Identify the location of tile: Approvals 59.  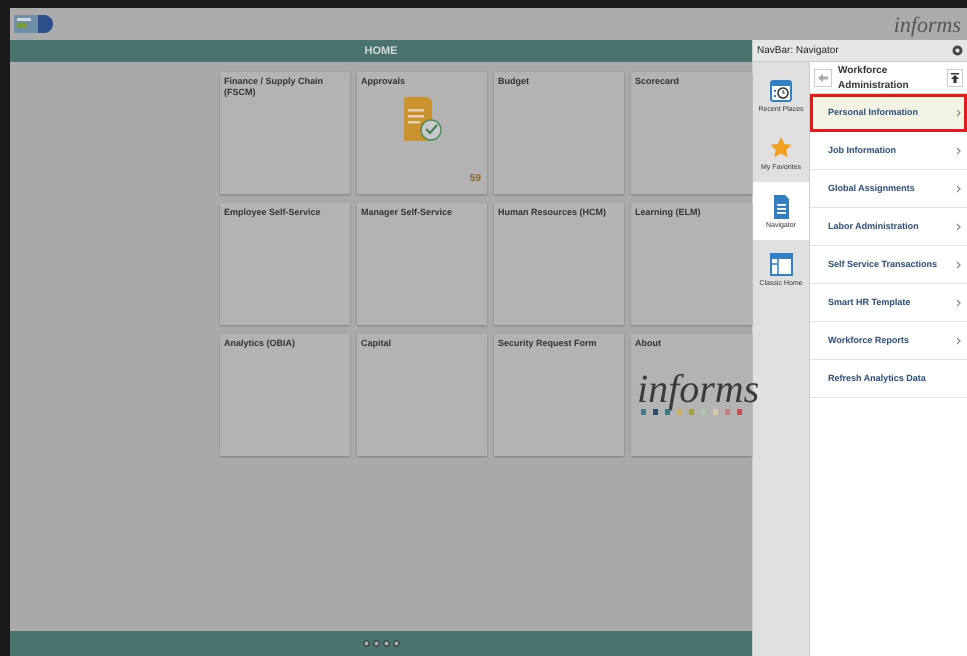
(422, 133).